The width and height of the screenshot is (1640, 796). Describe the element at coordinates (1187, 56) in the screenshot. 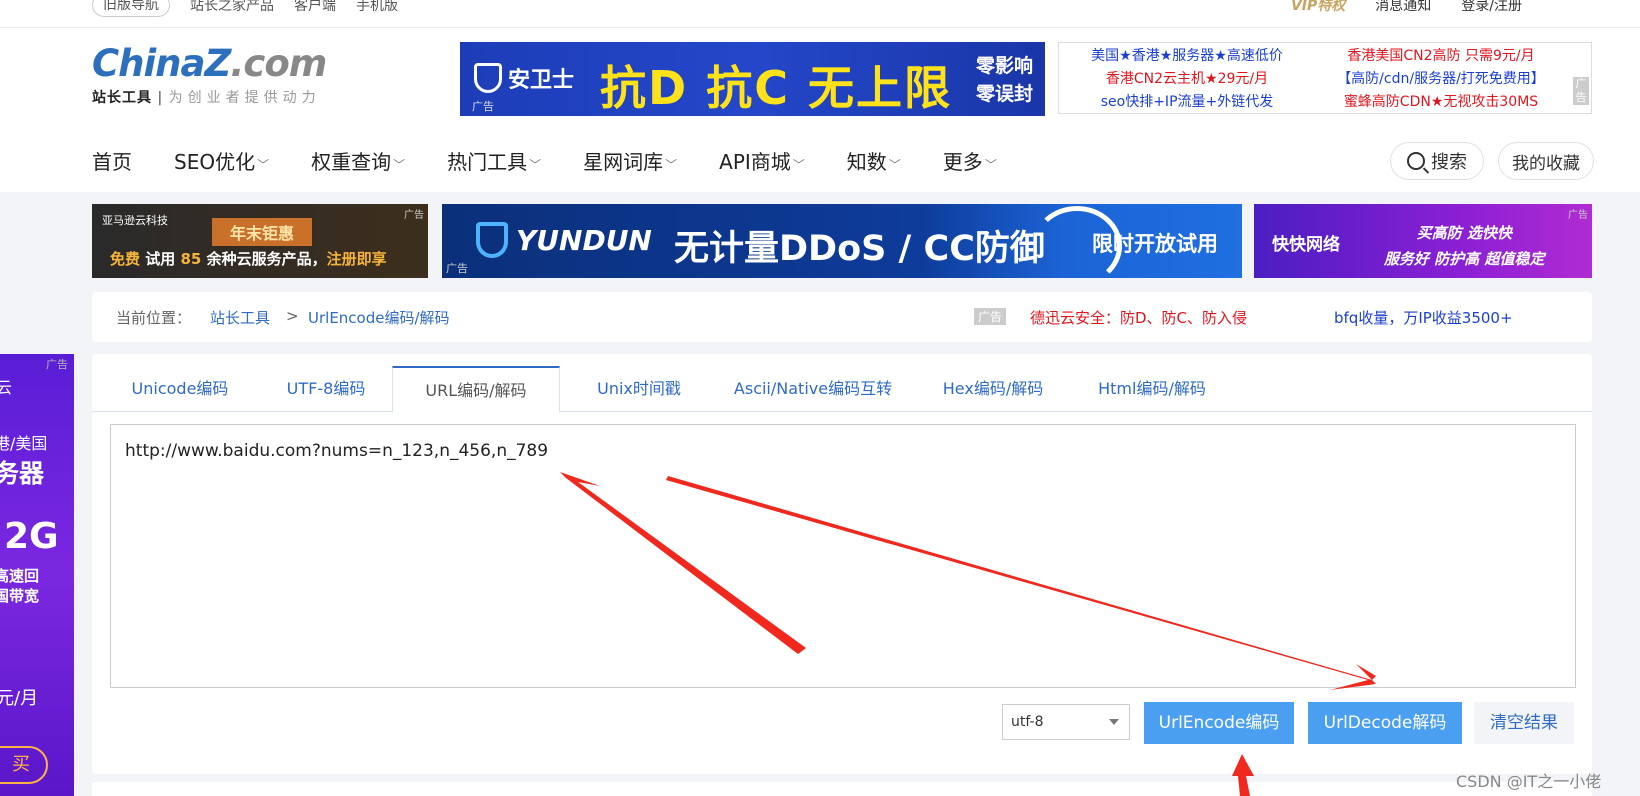

I see `text-ad-link: 美国★香港★服务器★高速低价` at that location.